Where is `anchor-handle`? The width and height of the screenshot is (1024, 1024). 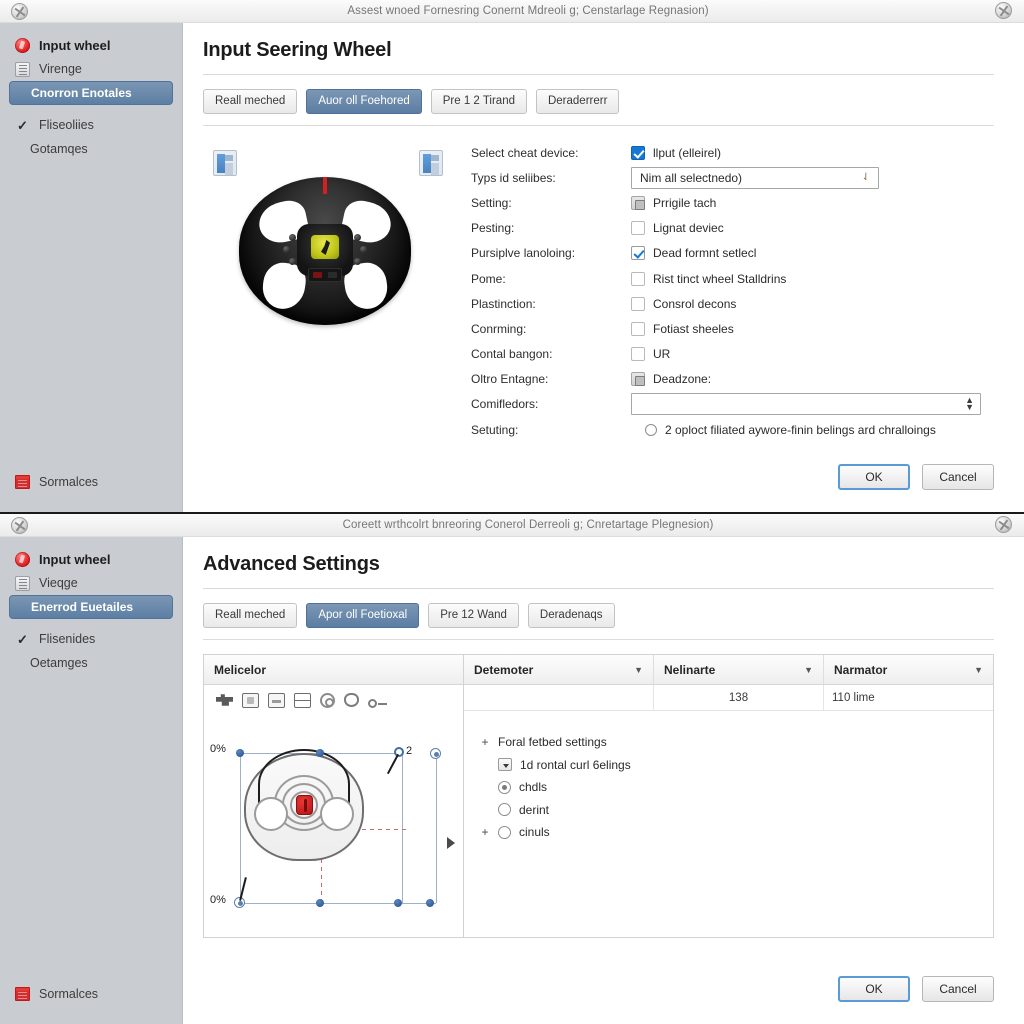
anchor-handle is located at coordinates (435, 753).